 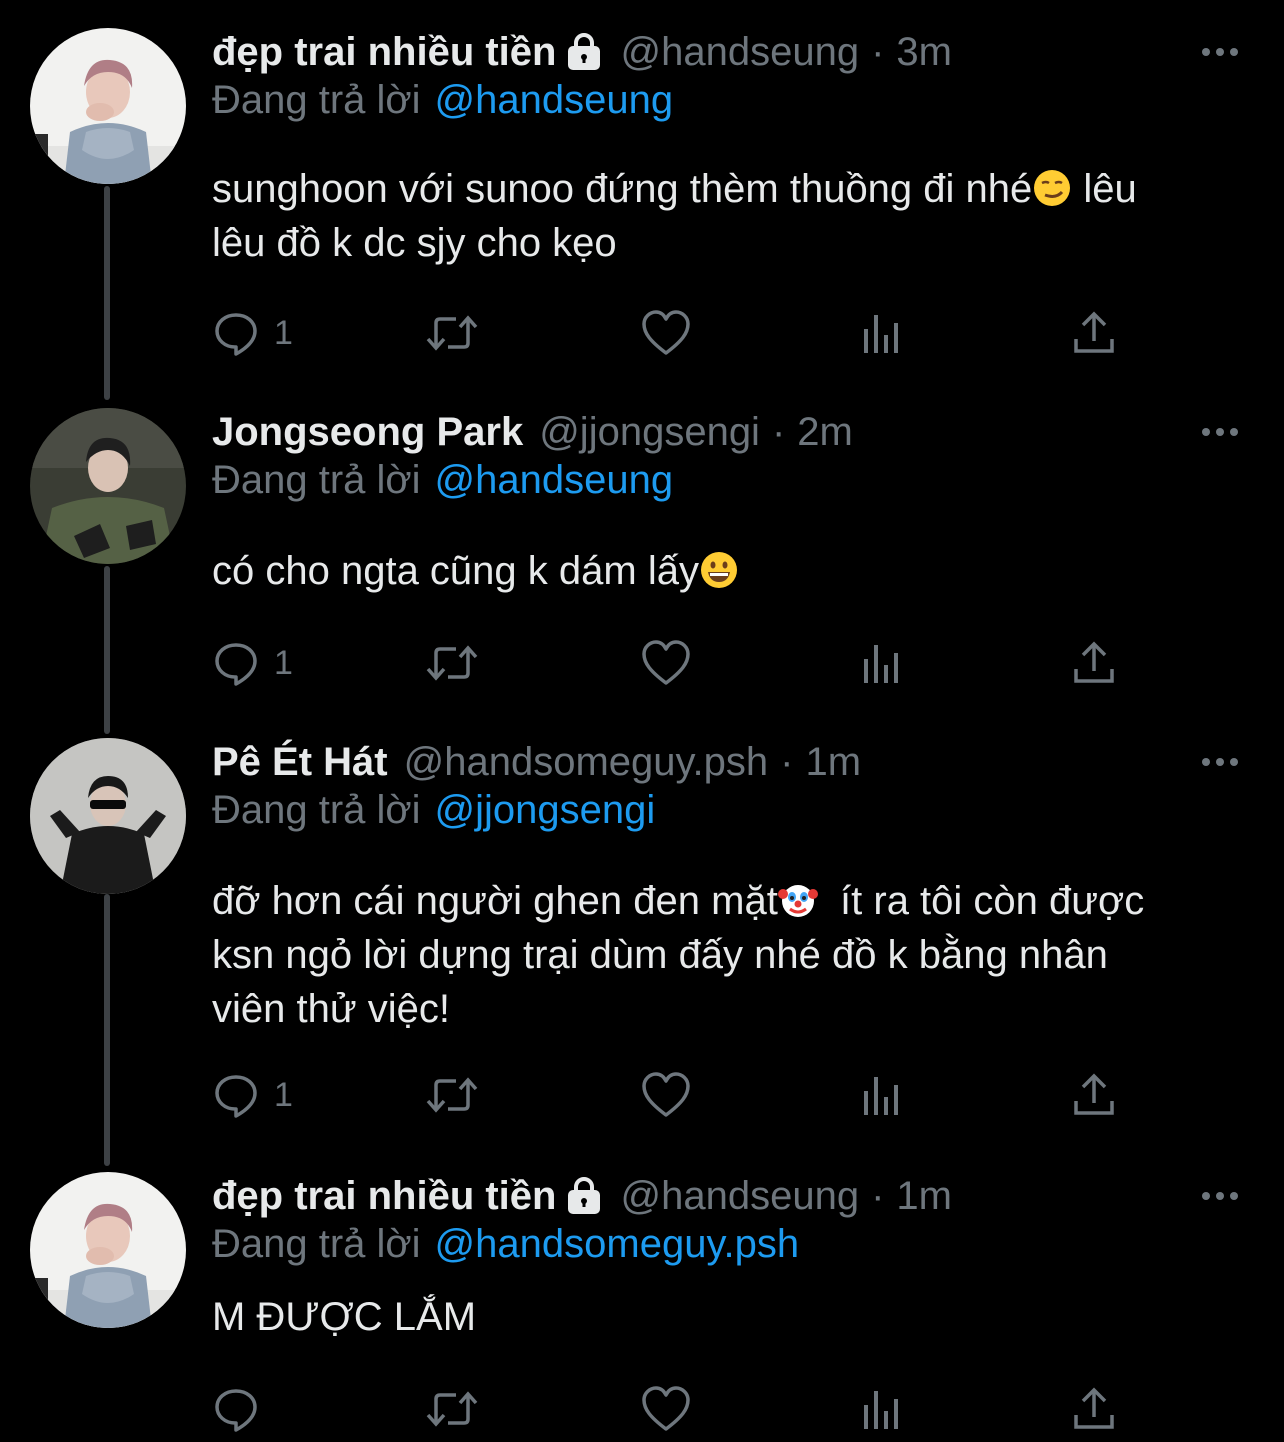 What do you see at coordinates (981, 901) in the screenshot?
I see `text-segment: ít ra tôi còn được` at bounding box center [981, 901].